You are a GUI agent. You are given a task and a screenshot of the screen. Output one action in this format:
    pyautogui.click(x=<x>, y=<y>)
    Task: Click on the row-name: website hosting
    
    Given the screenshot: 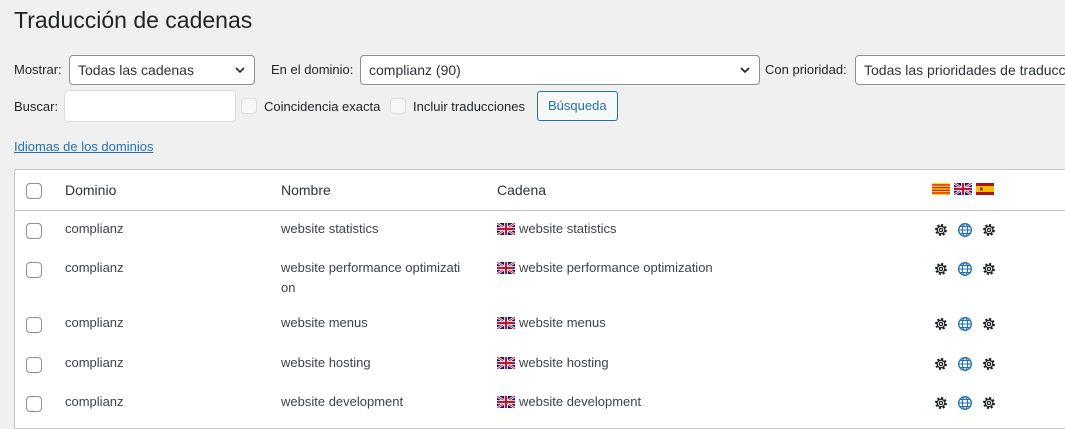 What is the action you would take?
    pyautogui.click(x=326, y=362)
    